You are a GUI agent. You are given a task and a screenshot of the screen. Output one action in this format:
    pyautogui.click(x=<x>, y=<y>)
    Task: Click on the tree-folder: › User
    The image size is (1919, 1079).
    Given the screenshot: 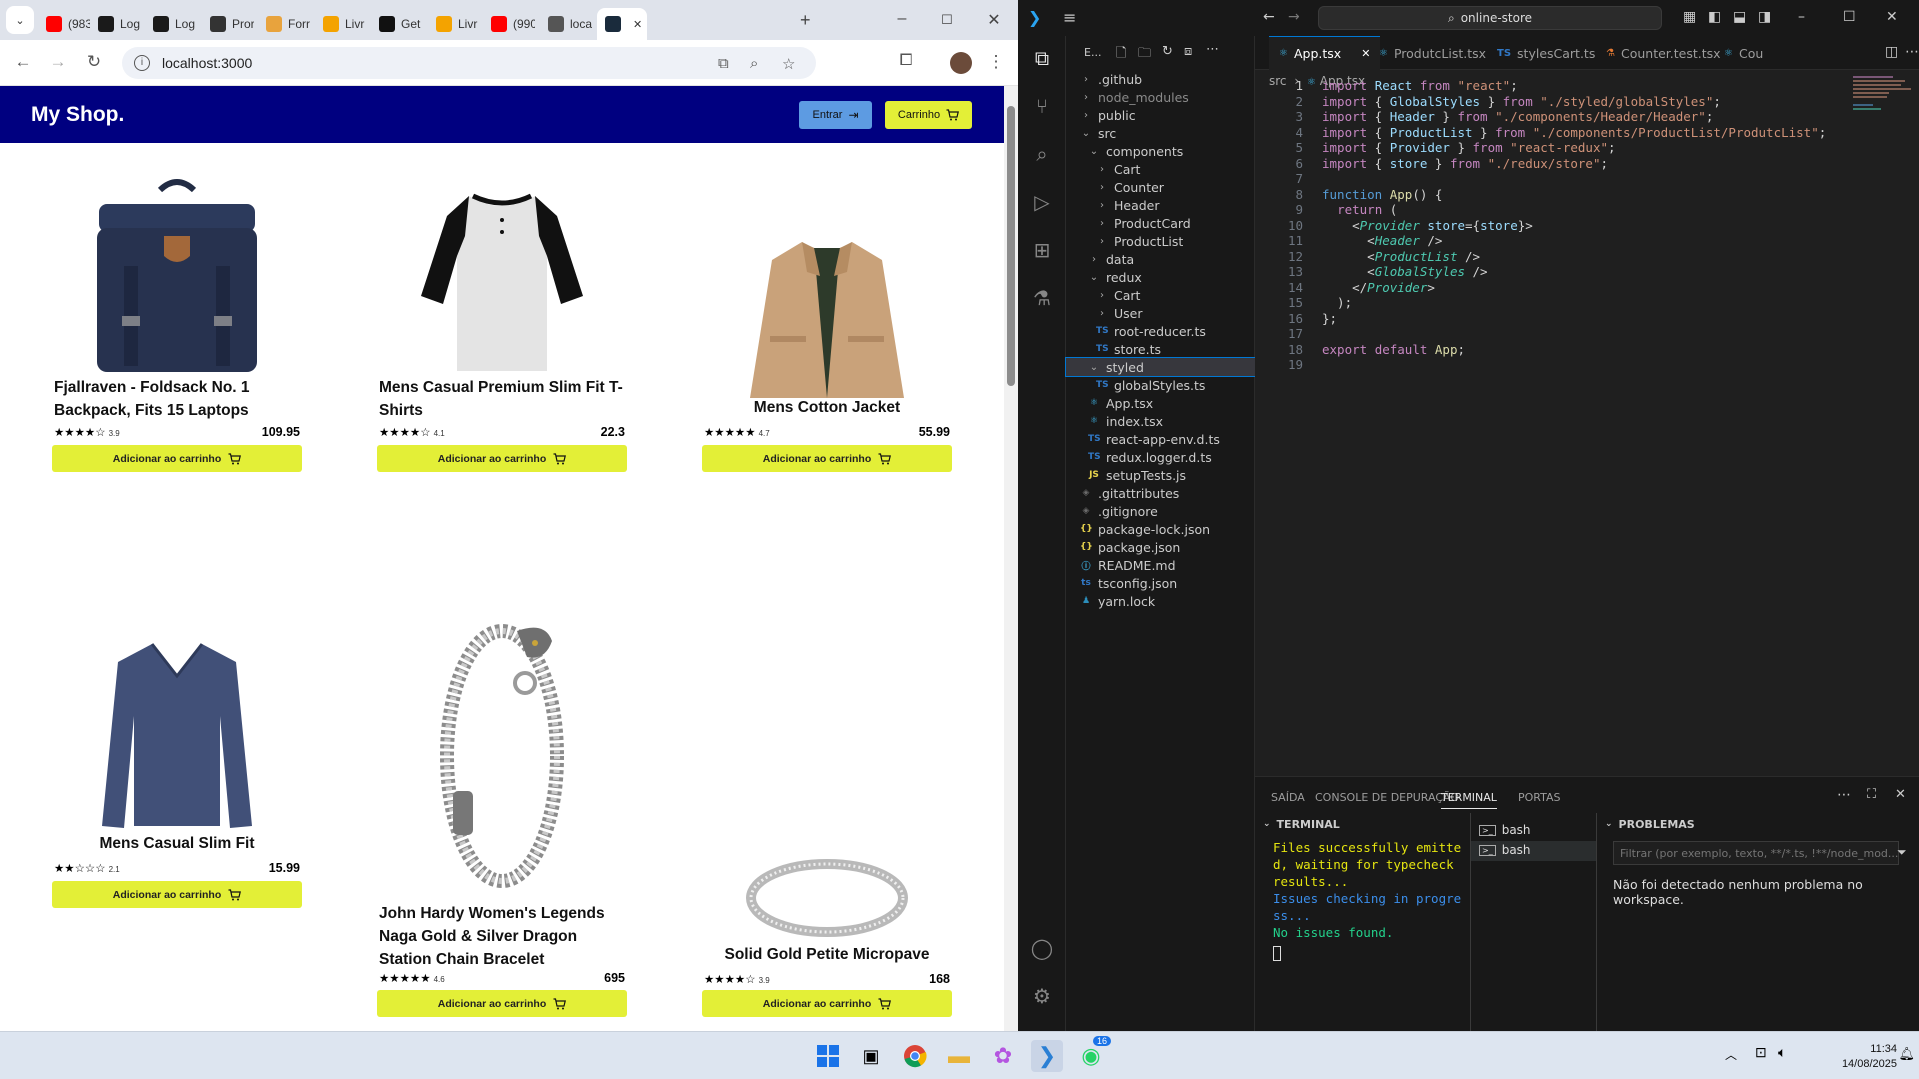 What is the action you would take?
    pyautogui.click(x=1160, y=313)
    